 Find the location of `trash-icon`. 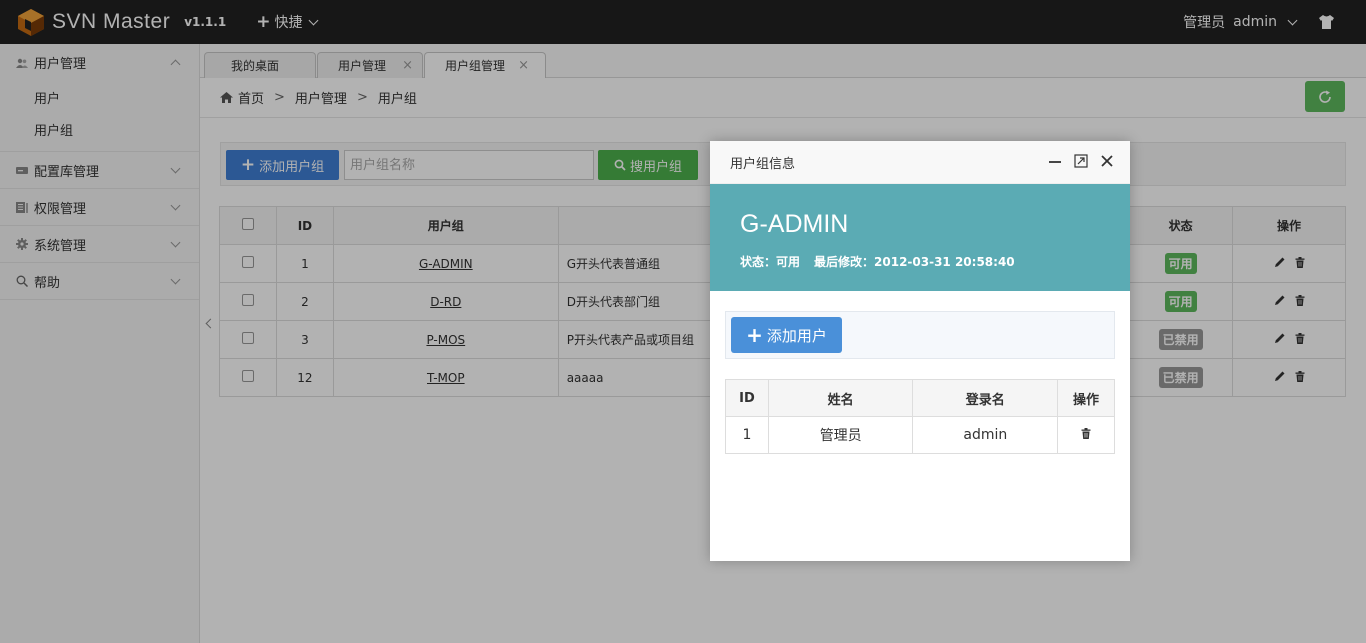

trash-icon is located at coordinates (1086, 433).